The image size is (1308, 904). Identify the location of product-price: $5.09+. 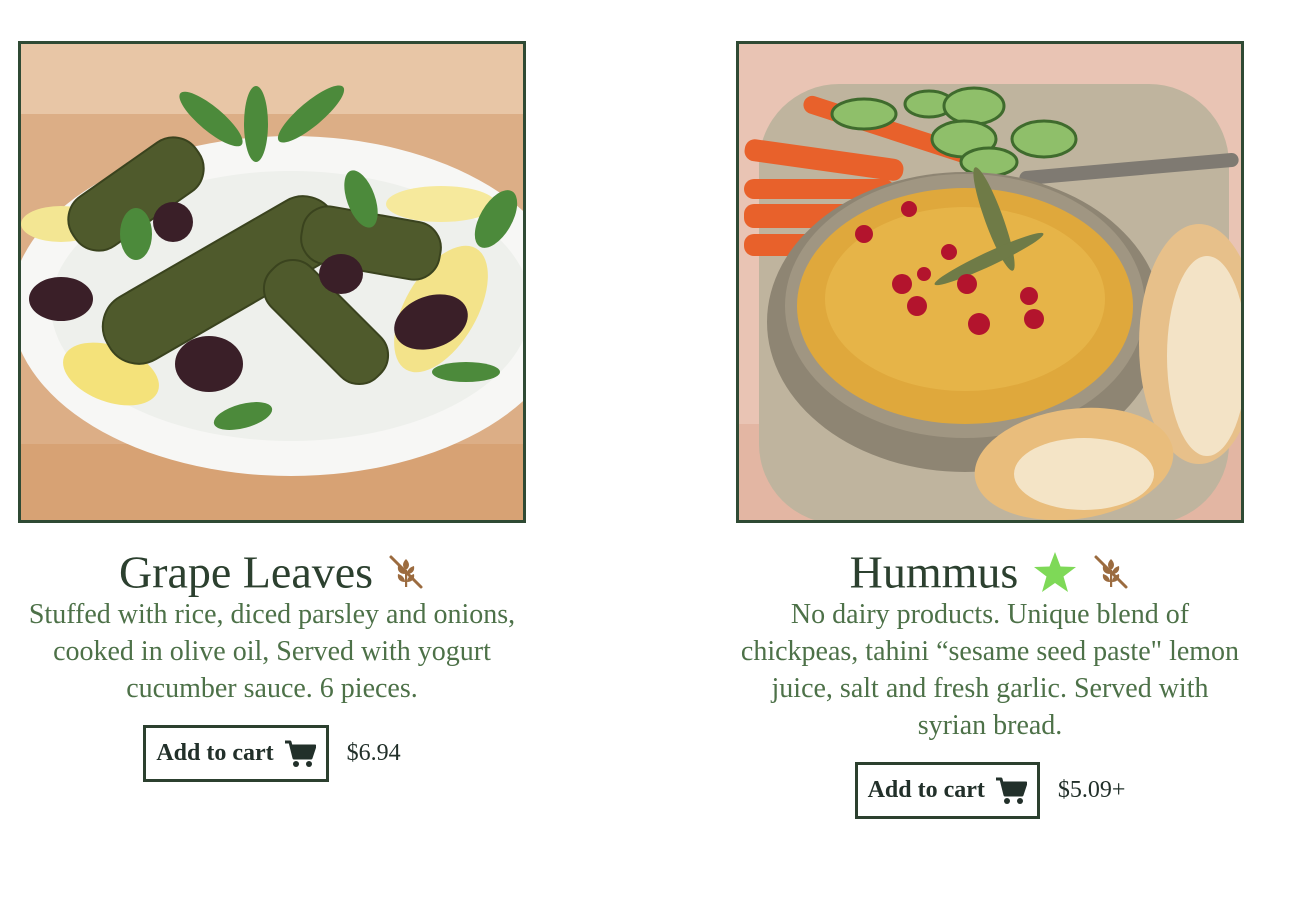
(1091, 790).